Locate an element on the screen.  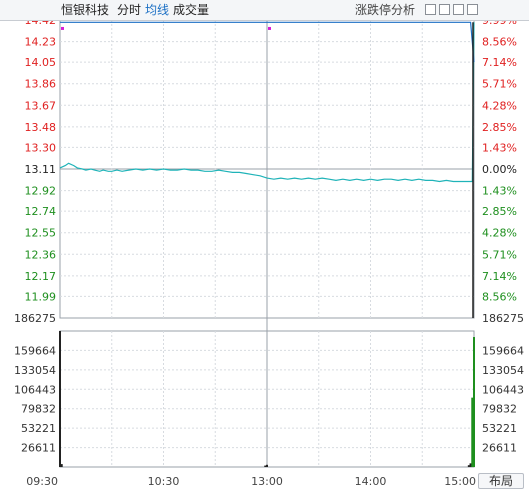
layout-button: 布局 is located at coordinates (501, 481).